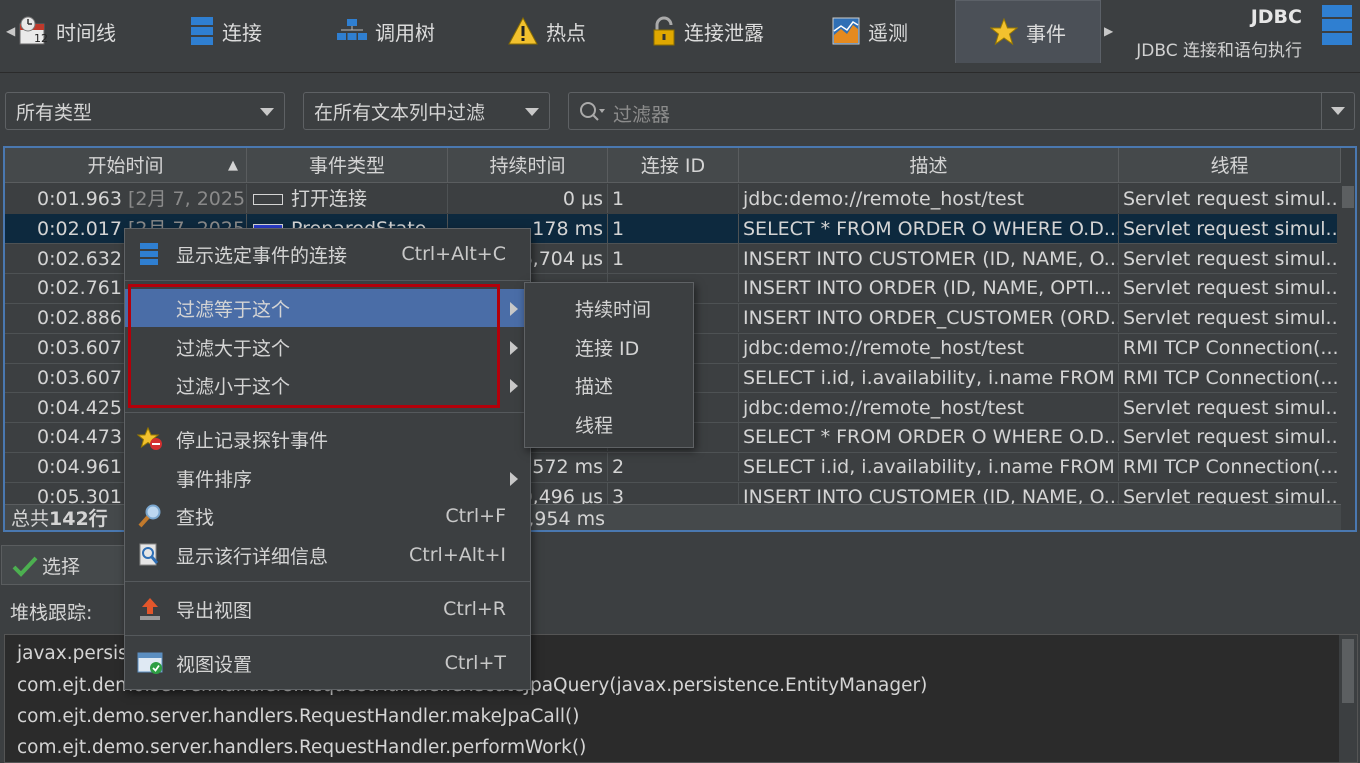 This screenshot has height=763, width=1360. I want to click on tab-telemetry: 遥测, so click(870, 31).